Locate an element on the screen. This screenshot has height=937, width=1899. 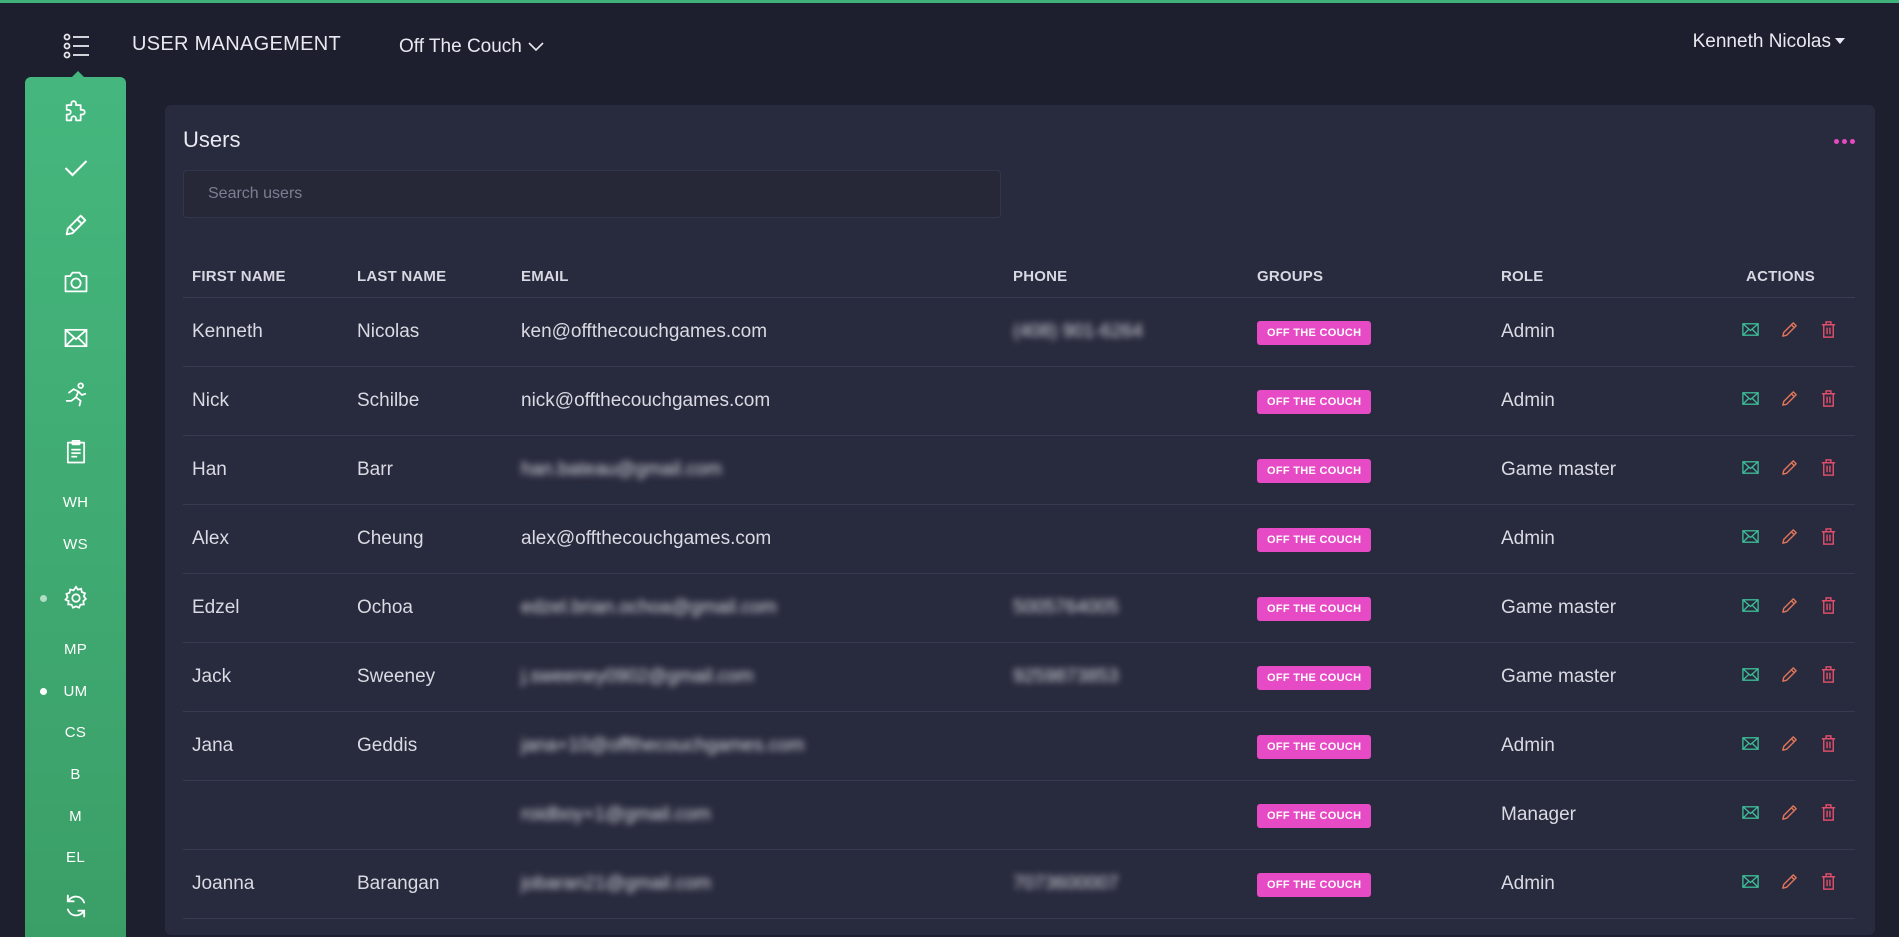
sidebar-item-ws: WS is located at coordinates (75, 544).